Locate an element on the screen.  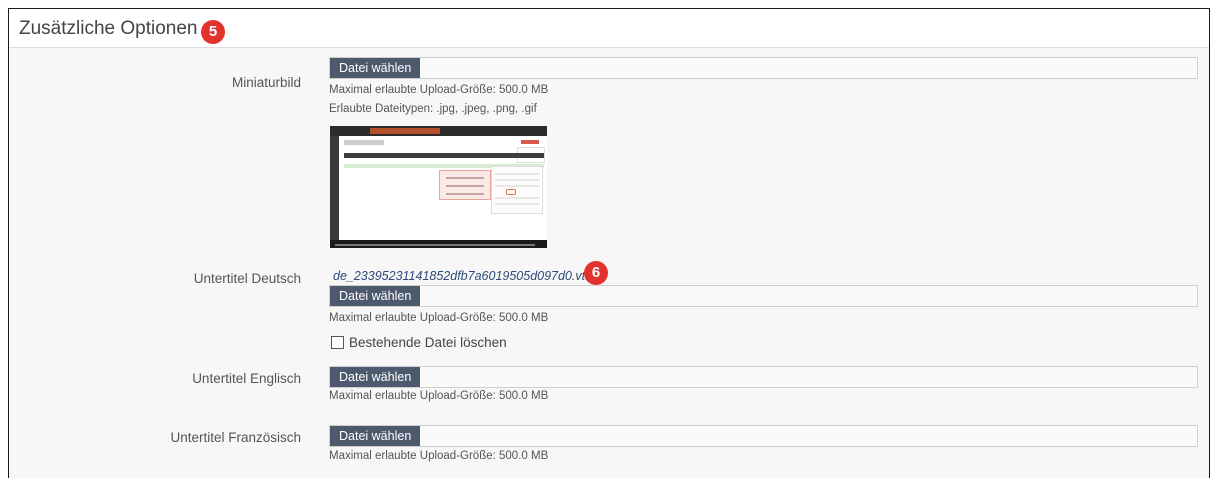
subtitle-de-choose-file-button: Datei wählen is located at coordinates (375, 296).